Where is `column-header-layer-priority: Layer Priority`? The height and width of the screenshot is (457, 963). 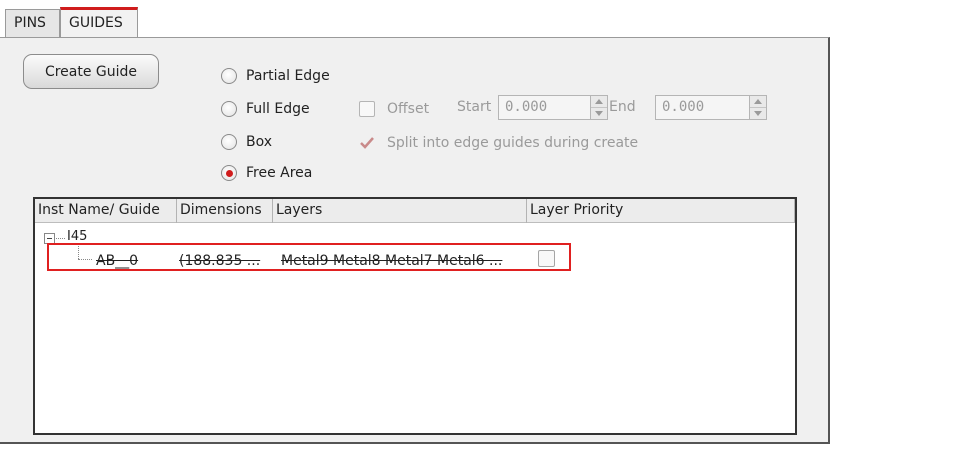
column-header-layer-priority: Layer Priority is located at coordinates (661, 211).